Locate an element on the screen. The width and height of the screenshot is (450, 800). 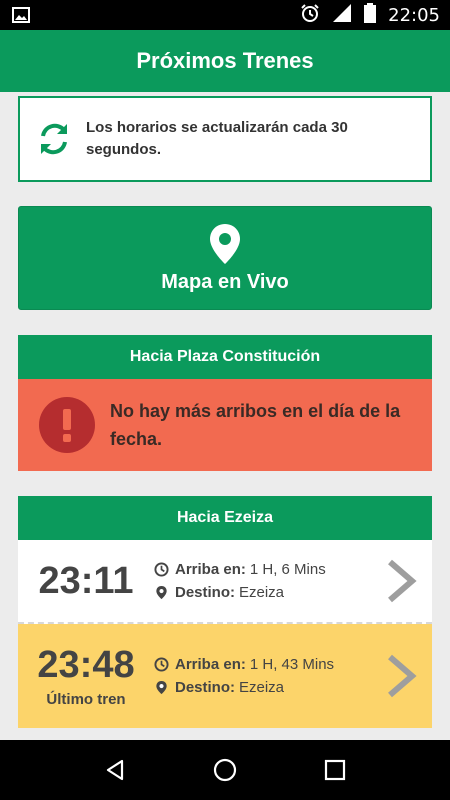
app-bar: Próximos Trenes is located at coordinates (225, 61).